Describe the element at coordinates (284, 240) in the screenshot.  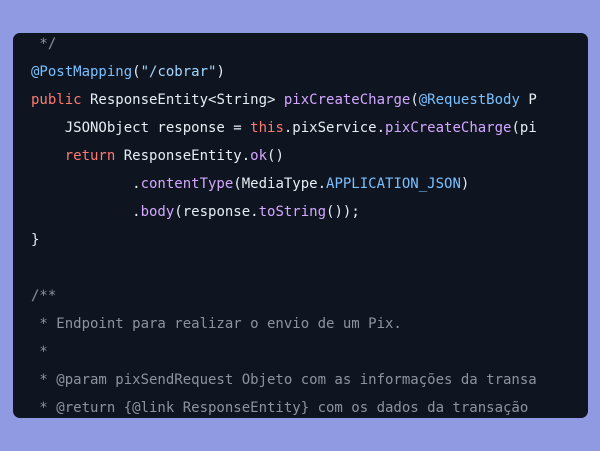
I see `code-line: }` at that location.